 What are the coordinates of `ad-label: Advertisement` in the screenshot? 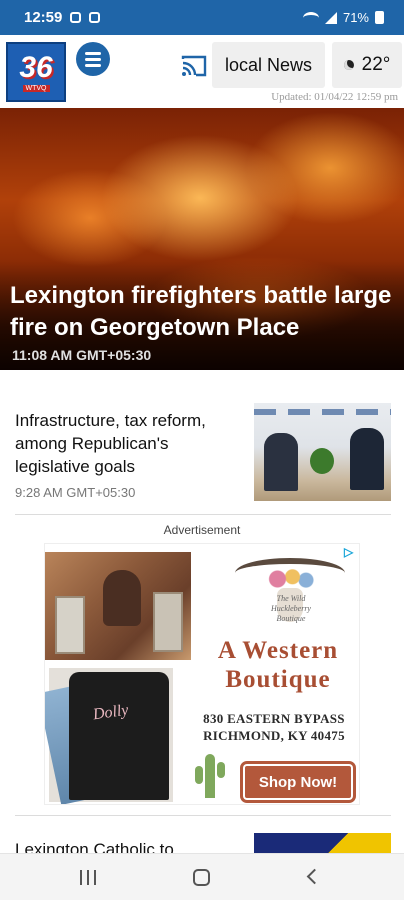 It's located at (202, 530).